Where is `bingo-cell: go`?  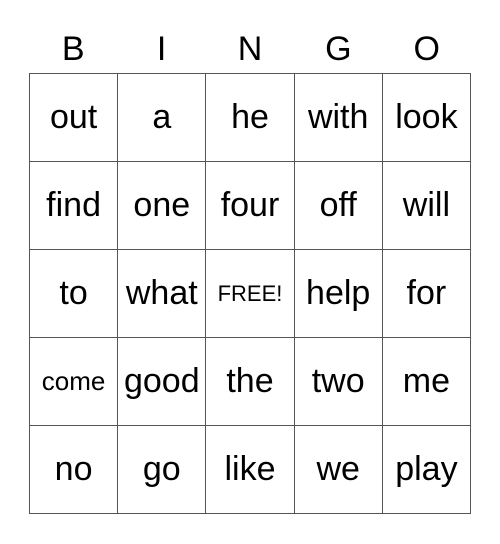
bingo-cell: go is located at coordinates (162, 470).